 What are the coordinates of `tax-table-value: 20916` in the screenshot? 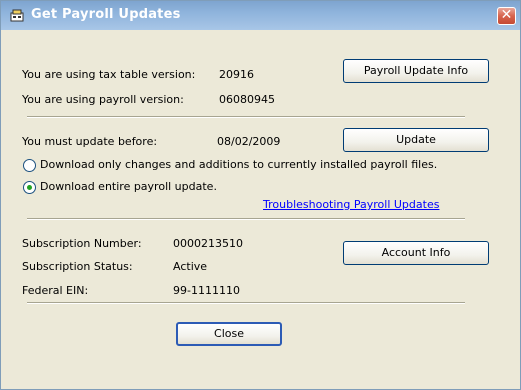 It's located at (236, 74).